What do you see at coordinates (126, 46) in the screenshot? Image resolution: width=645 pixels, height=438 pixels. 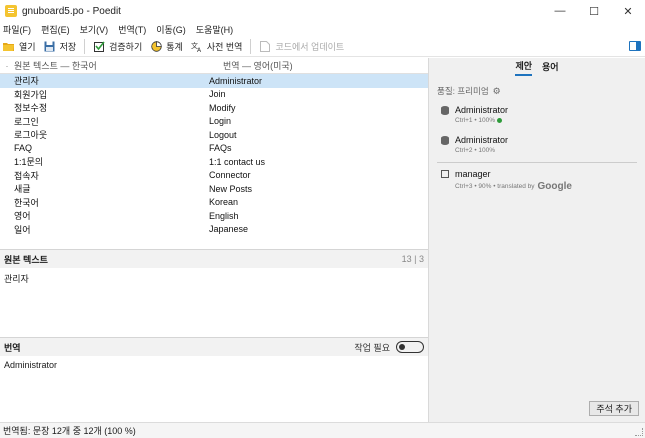 I see `validate-label: 검증하기` at bounding box center [126, 46].